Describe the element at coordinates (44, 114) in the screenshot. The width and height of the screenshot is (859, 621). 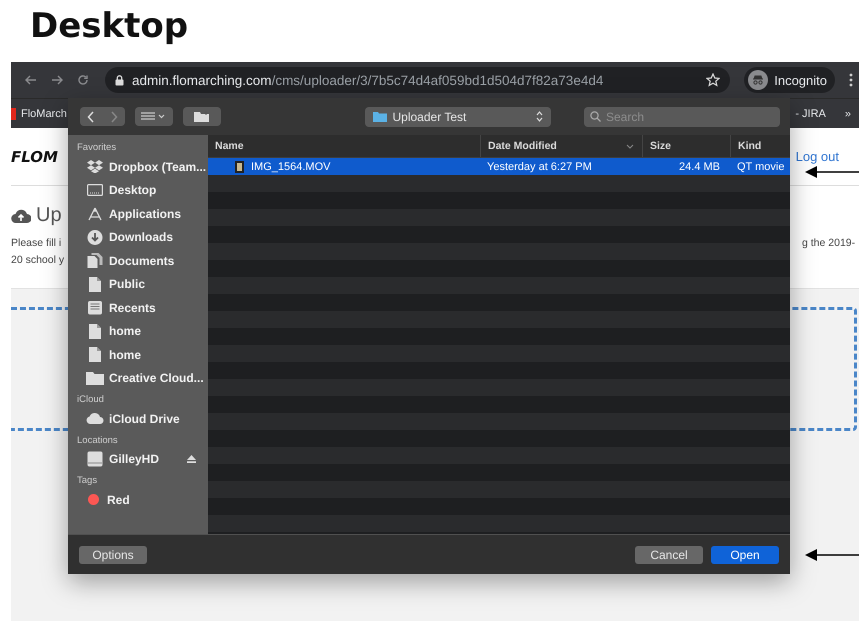
I see `bookmark-link: FloMarch` at that location.